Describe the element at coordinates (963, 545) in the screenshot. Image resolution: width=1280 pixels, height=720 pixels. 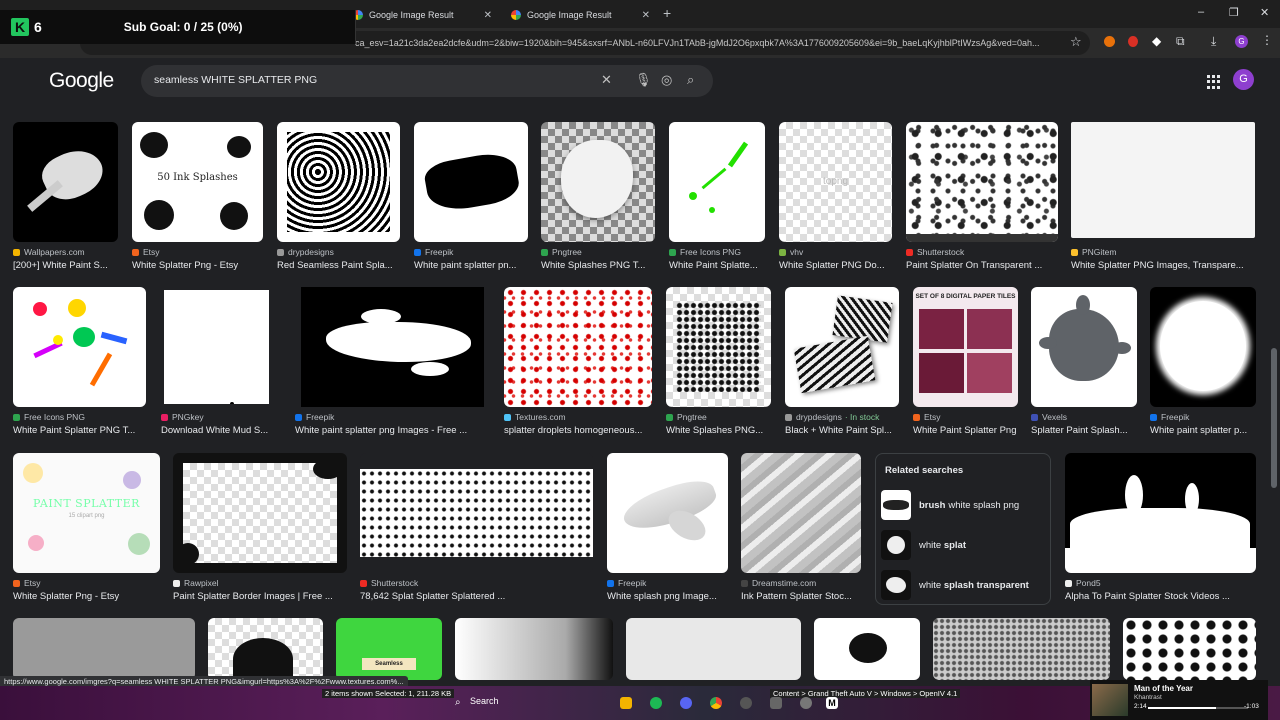
I see `related-search-white-splat: white splat` at that location.